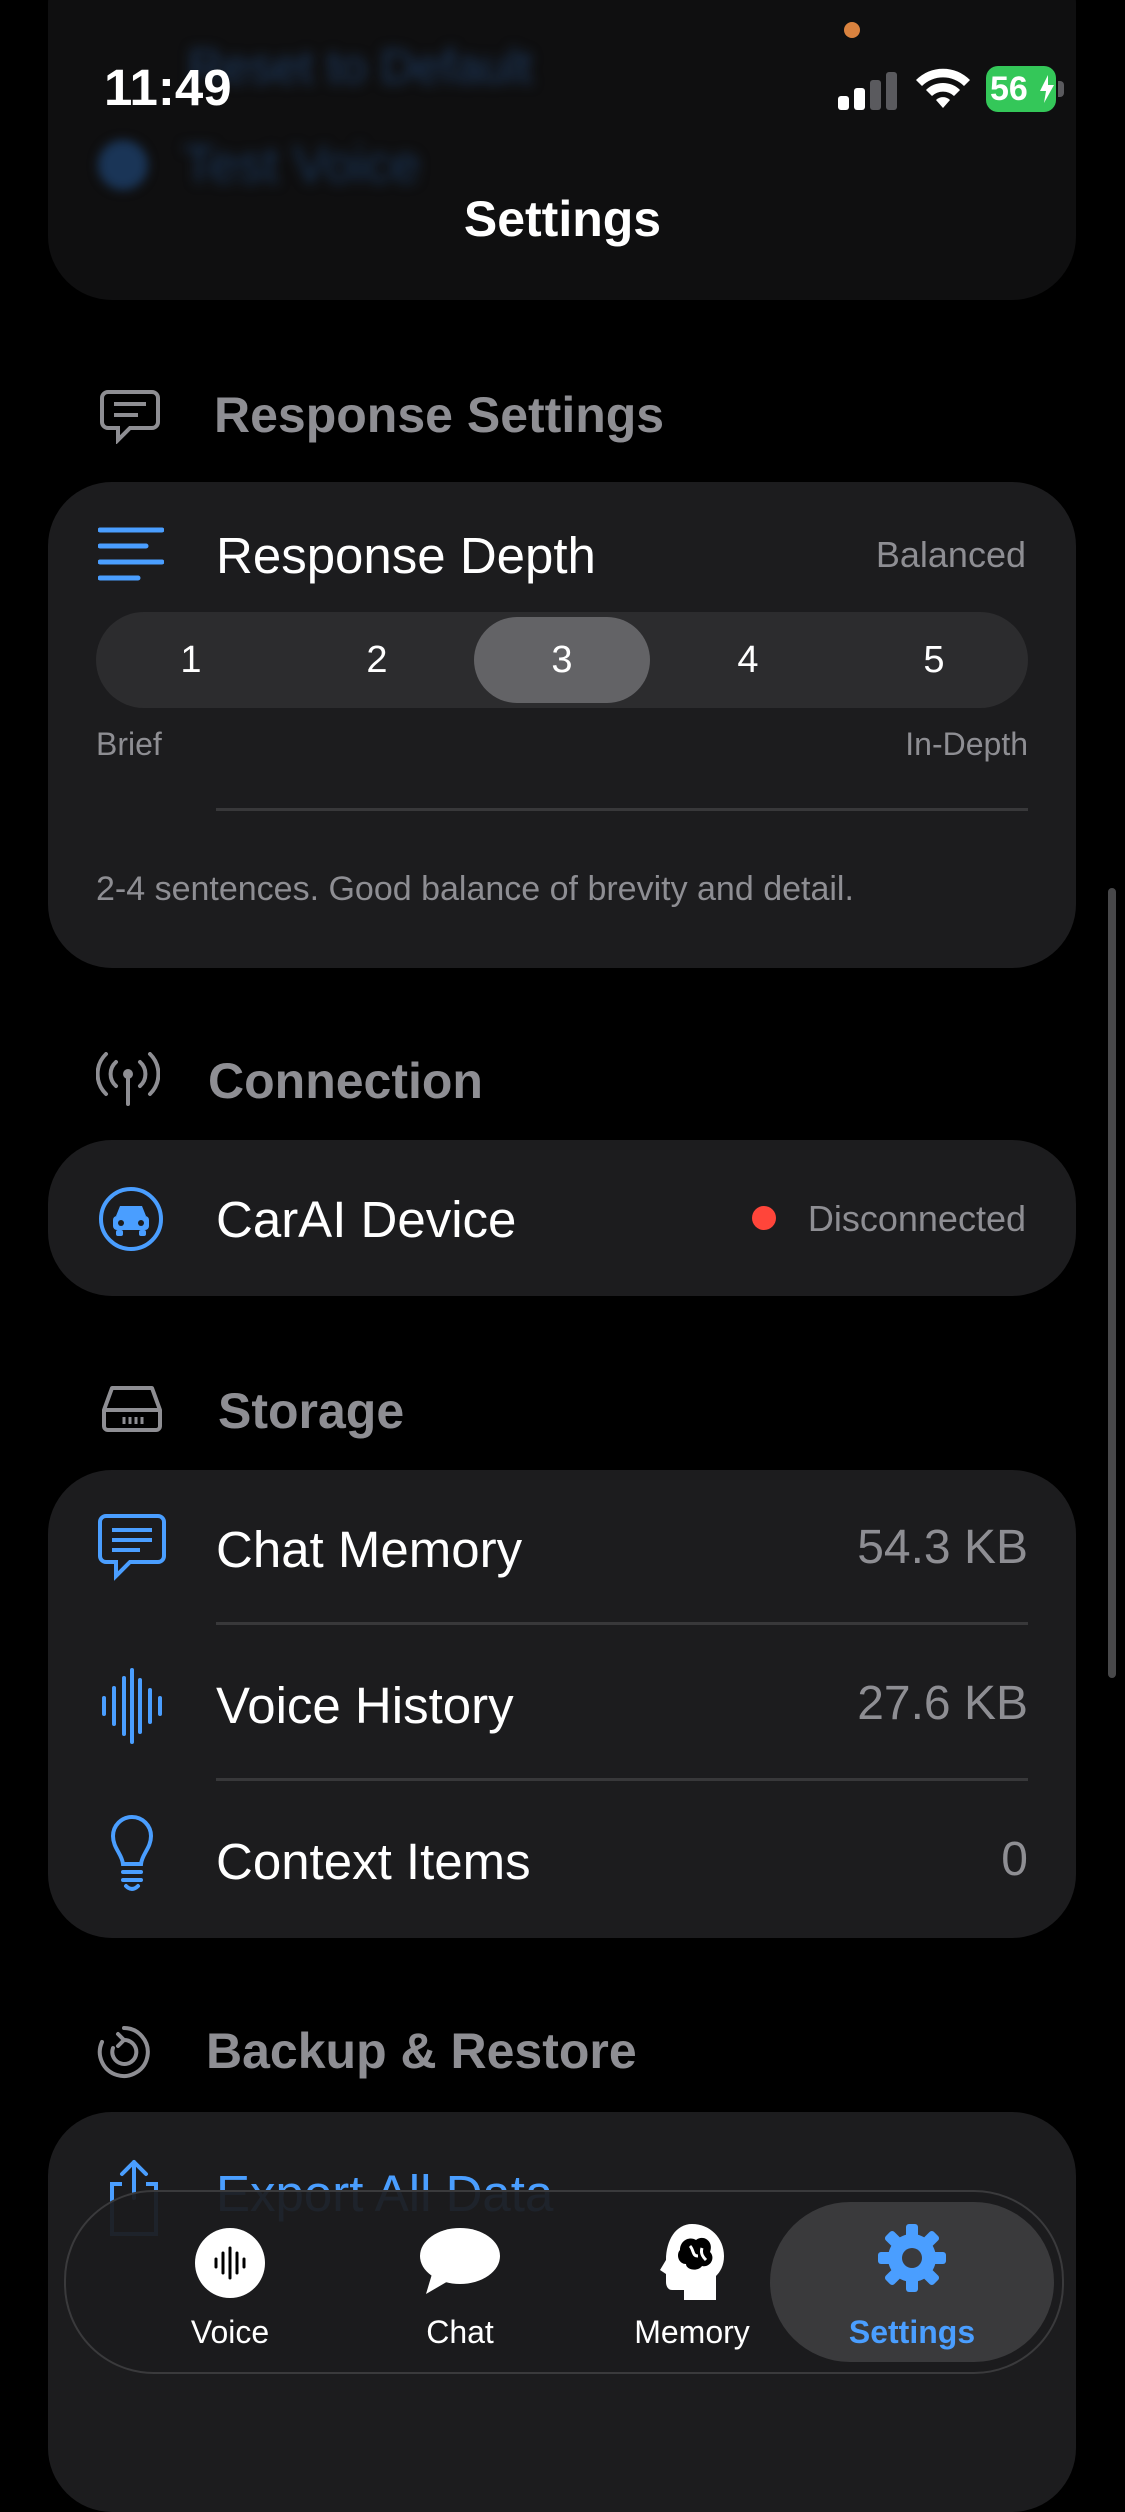 This screenshot has width=1125, height=2512. Describe the element at coordinates (168, 87) in the screenshot. I see `status-time: 11:49` at that location.